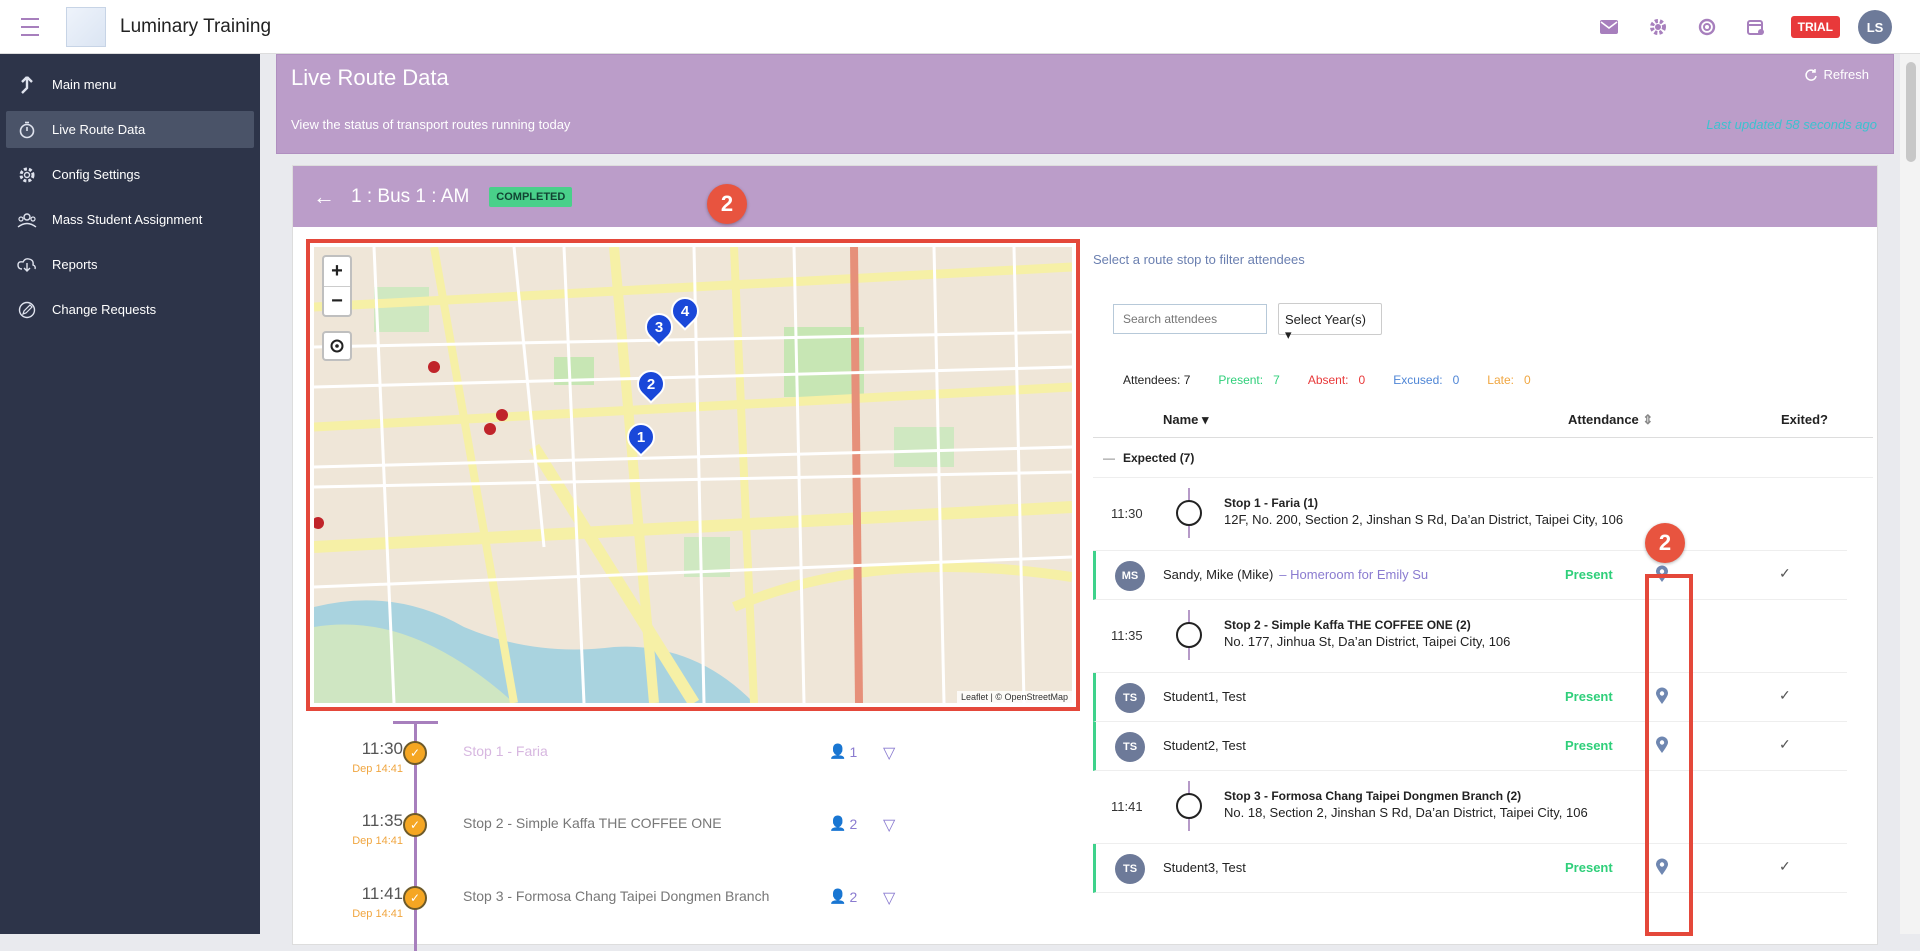 This screenshot has width=1920, height=951. Describe the element at coordinates (1756, 27) in the screenshot. I see `calendar-user-icon` at that location.